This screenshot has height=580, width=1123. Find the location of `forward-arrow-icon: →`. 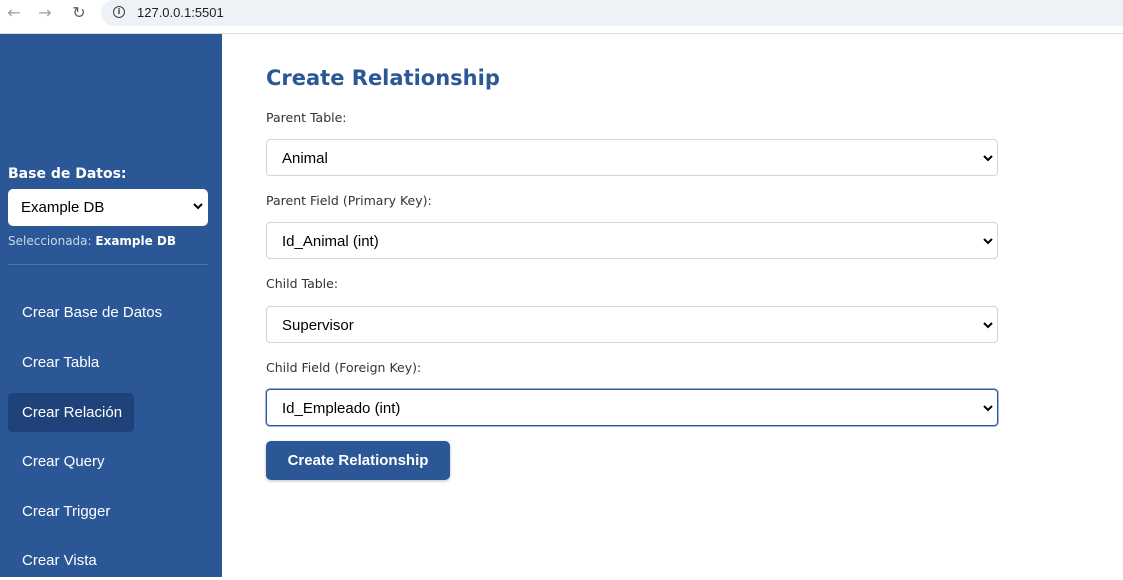

forward-arrow-icon: → is located at coordinates (45, 13).